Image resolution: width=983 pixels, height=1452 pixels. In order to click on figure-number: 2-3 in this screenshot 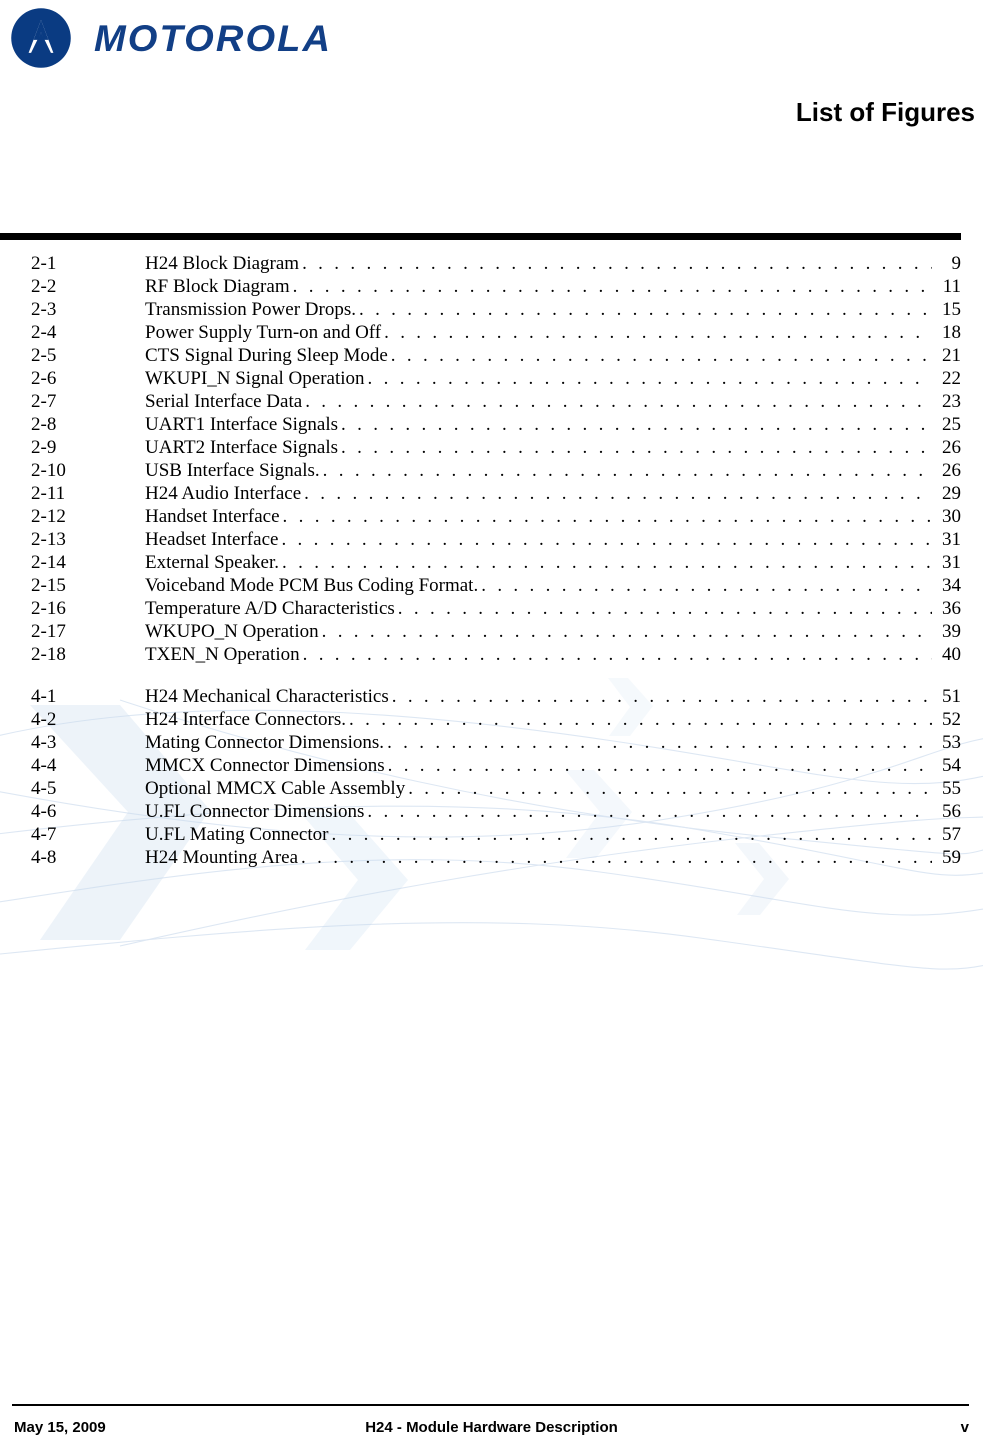, I will do `click(44, 309)`.